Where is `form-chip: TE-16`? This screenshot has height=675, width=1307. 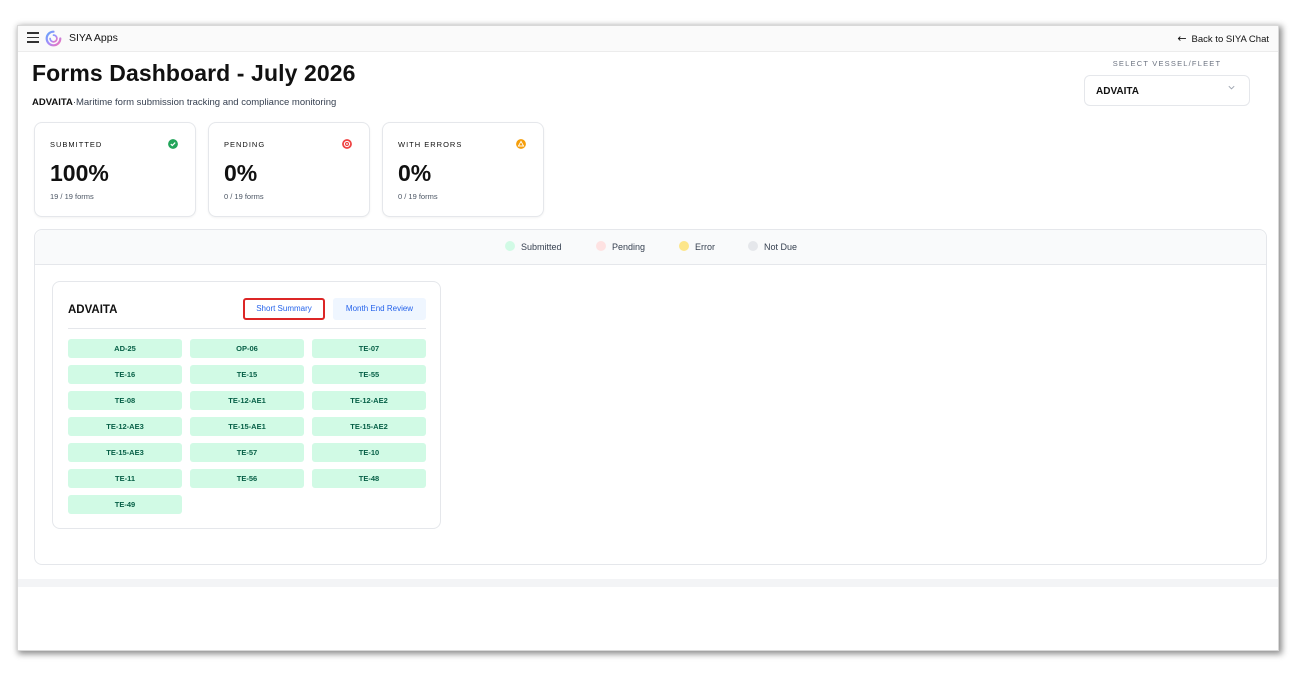 form-chip: TE-16 is located at coordinates (125, 374).